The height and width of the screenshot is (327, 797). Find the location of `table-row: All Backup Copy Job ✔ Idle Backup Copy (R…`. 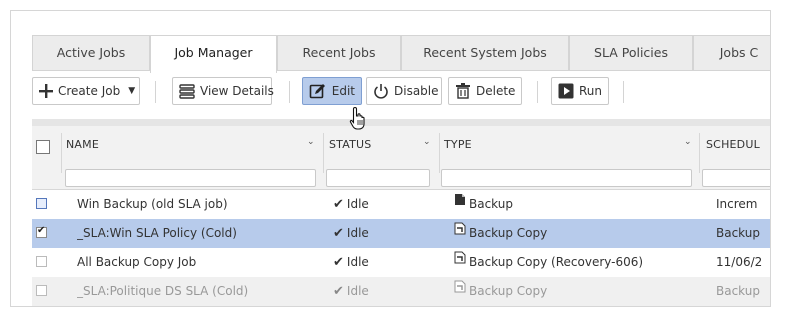

table-row: All Backup Copy Job ✔ Idle Backup Copy (R… is located at coordinates (401, 262).